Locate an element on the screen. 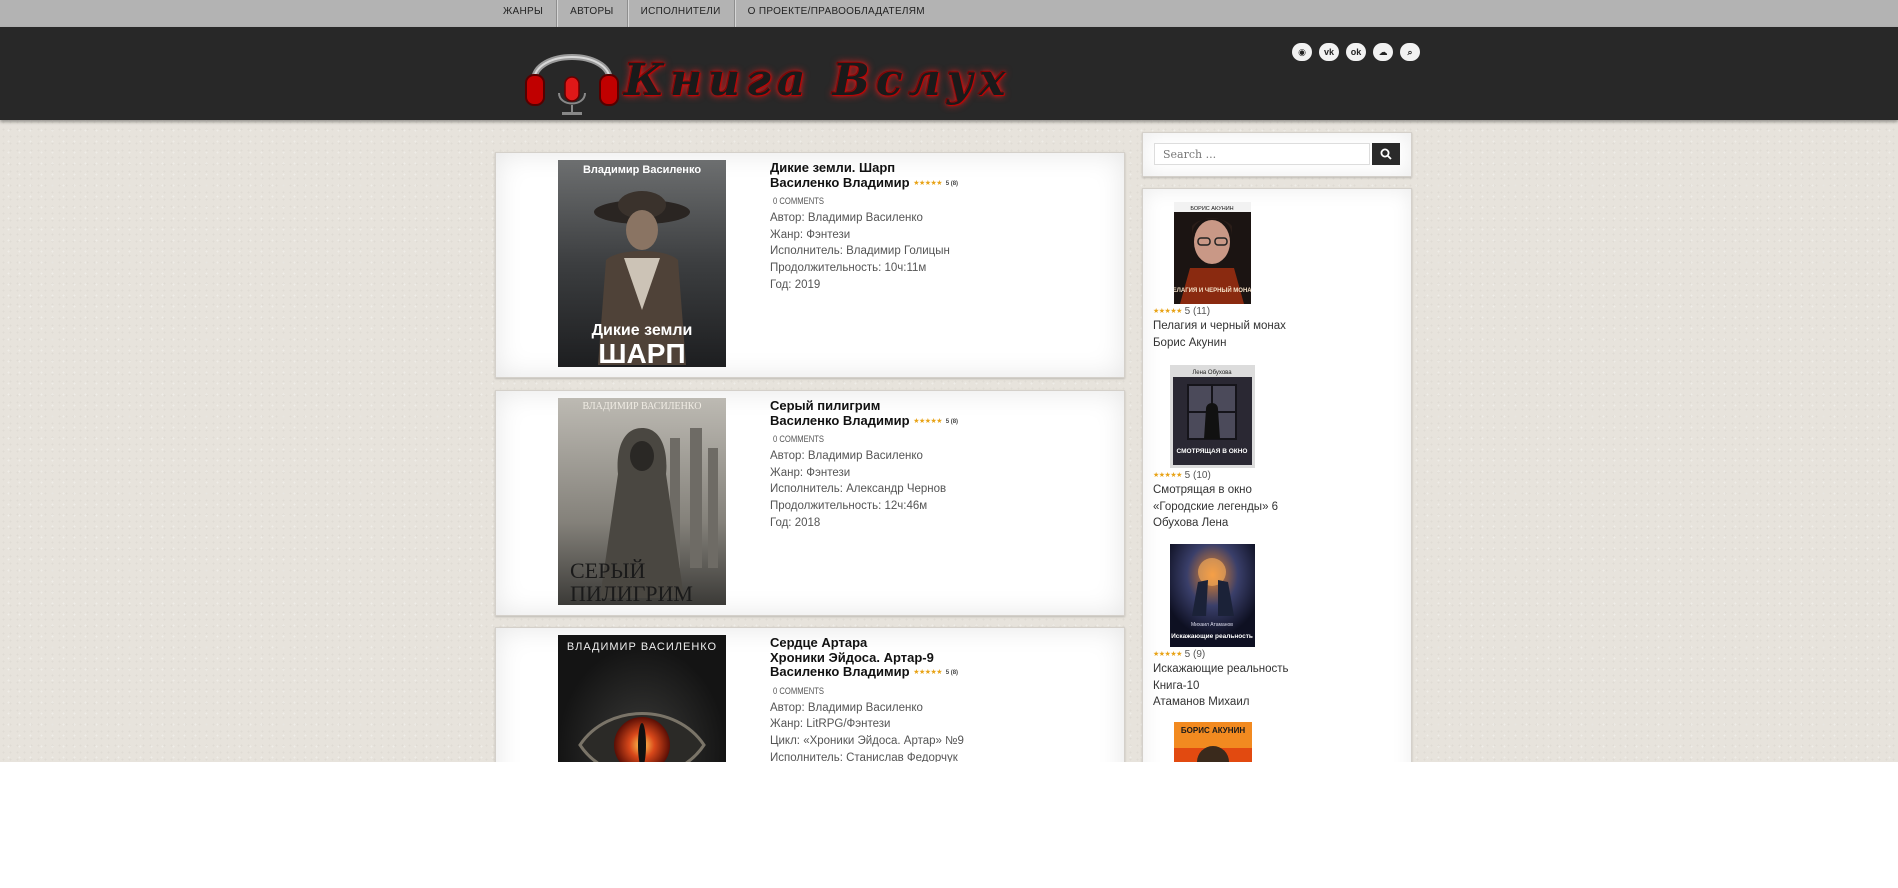 The width and height of the screenshot is (1898, 888). site-logo: Книга Вслух is located at coordinates (764, 77).